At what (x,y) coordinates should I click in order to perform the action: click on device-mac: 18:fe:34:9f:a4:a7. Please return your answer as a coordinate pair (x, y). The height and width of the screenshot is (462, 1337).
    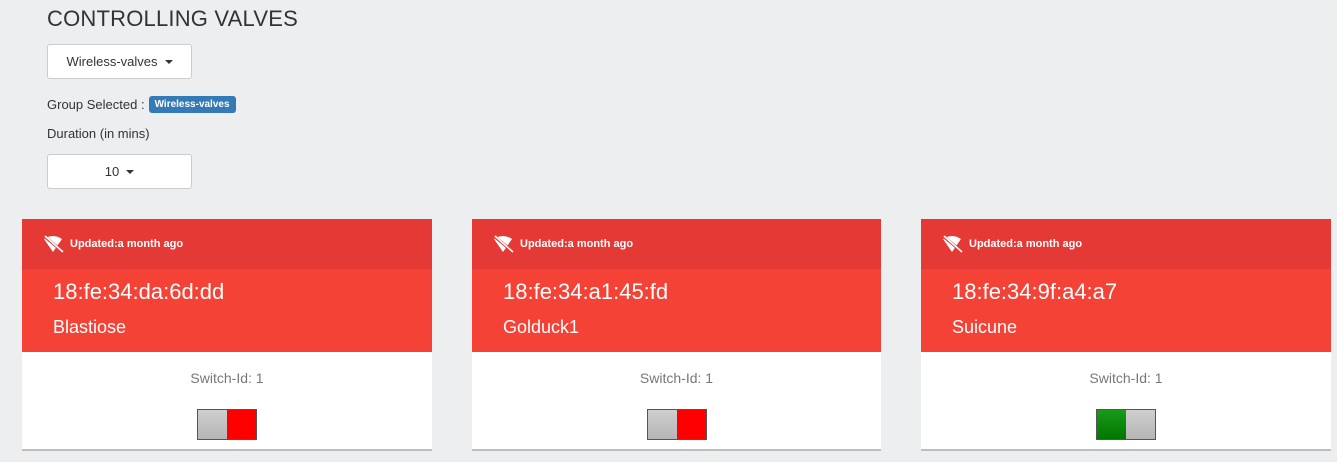
    Looking at the image, I should click on (1035, 291).